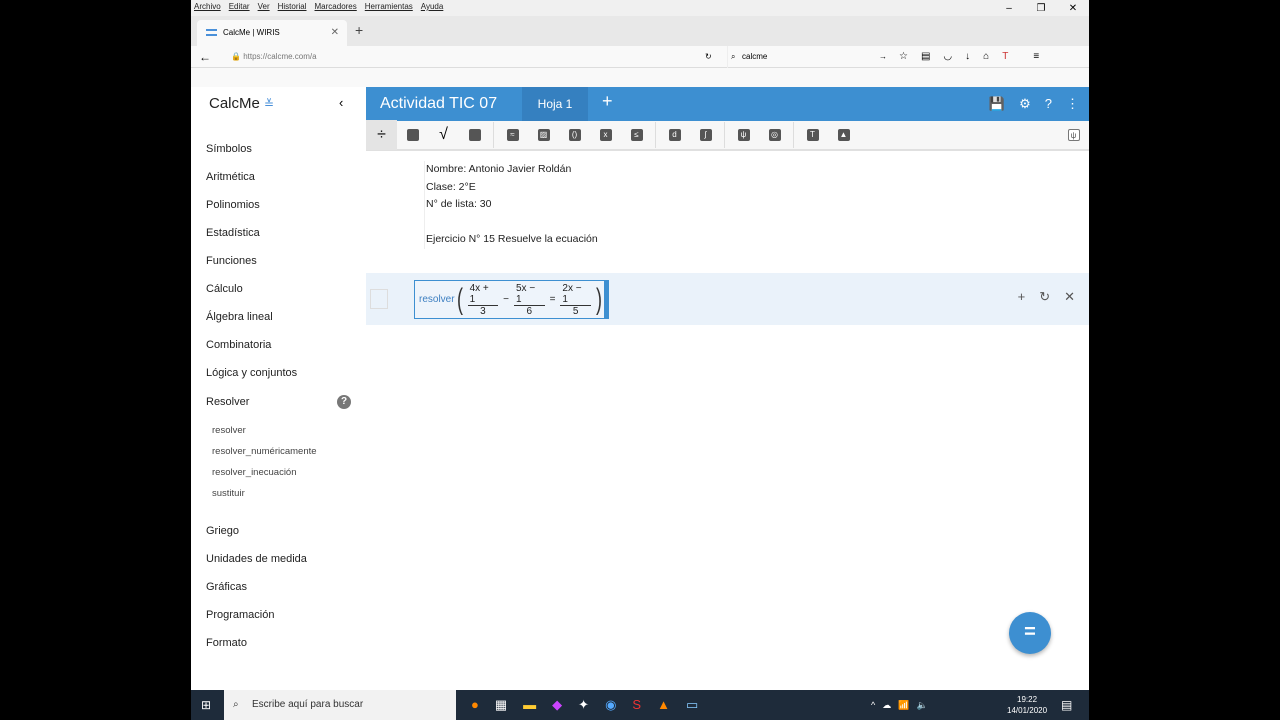 The width and height of the screenshot is (1280, 720). Describe the element at coordinates (341, 102) in the screenshot. I see `collapse-sidebar-icon: ‹` at that location.